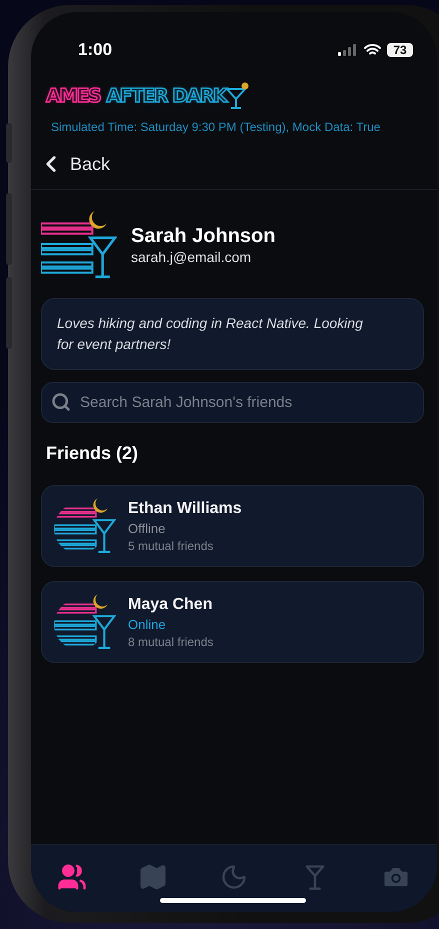  Describe the element at coordinates (171, 546) in the screenshot. I see `mutual-friends-count: 5 mutual friends` at that location.